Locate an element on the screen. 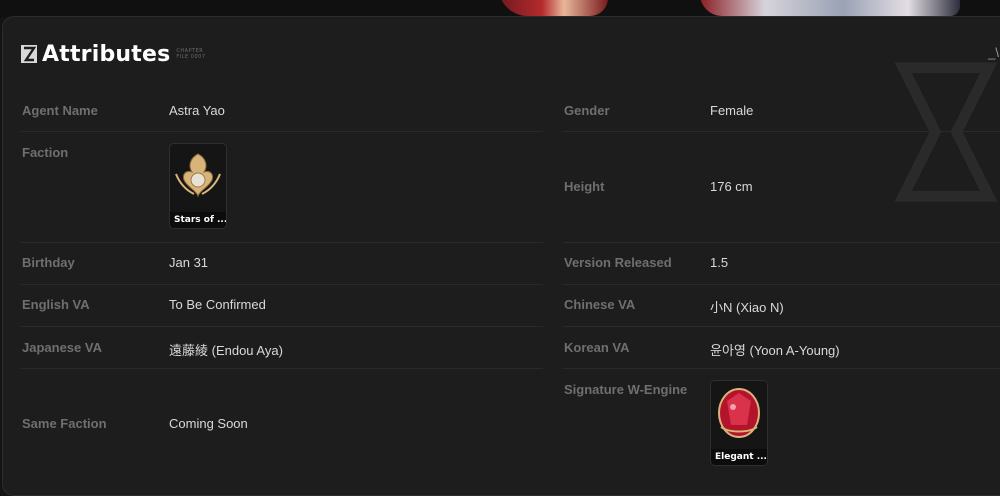 The image size is (1000, 496). agent-name-label: Agent Name is located at coordinates (60, 110).